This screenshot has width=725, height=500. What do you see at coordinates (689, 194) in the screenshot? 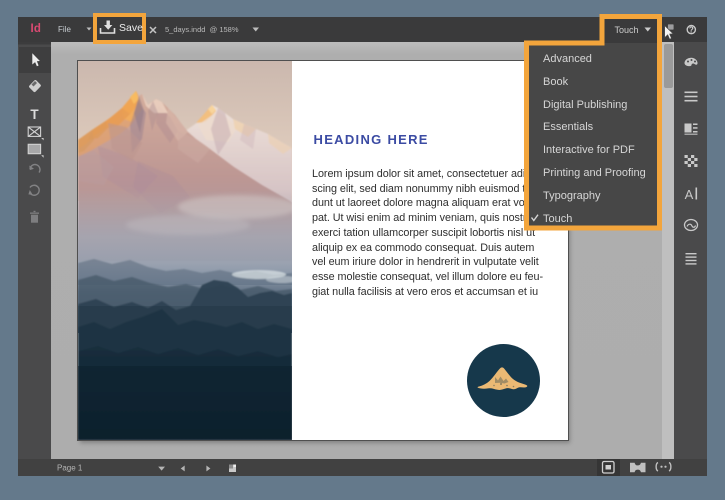
I see `svg-text: A` at bounding box center [689, 194].